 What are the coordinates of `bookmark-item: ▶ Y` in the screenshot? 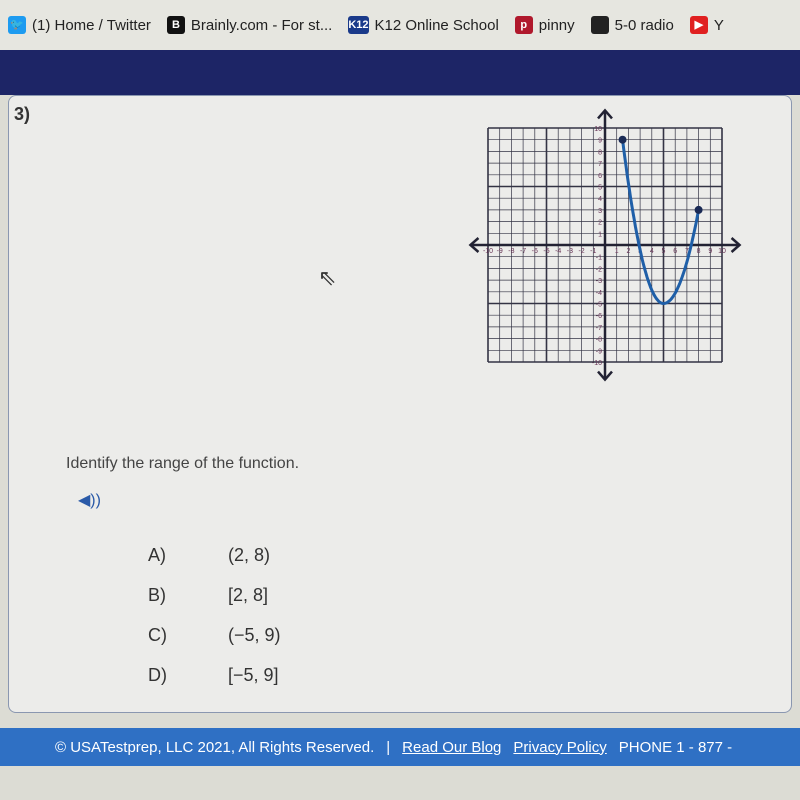 It's located at (706, 25).